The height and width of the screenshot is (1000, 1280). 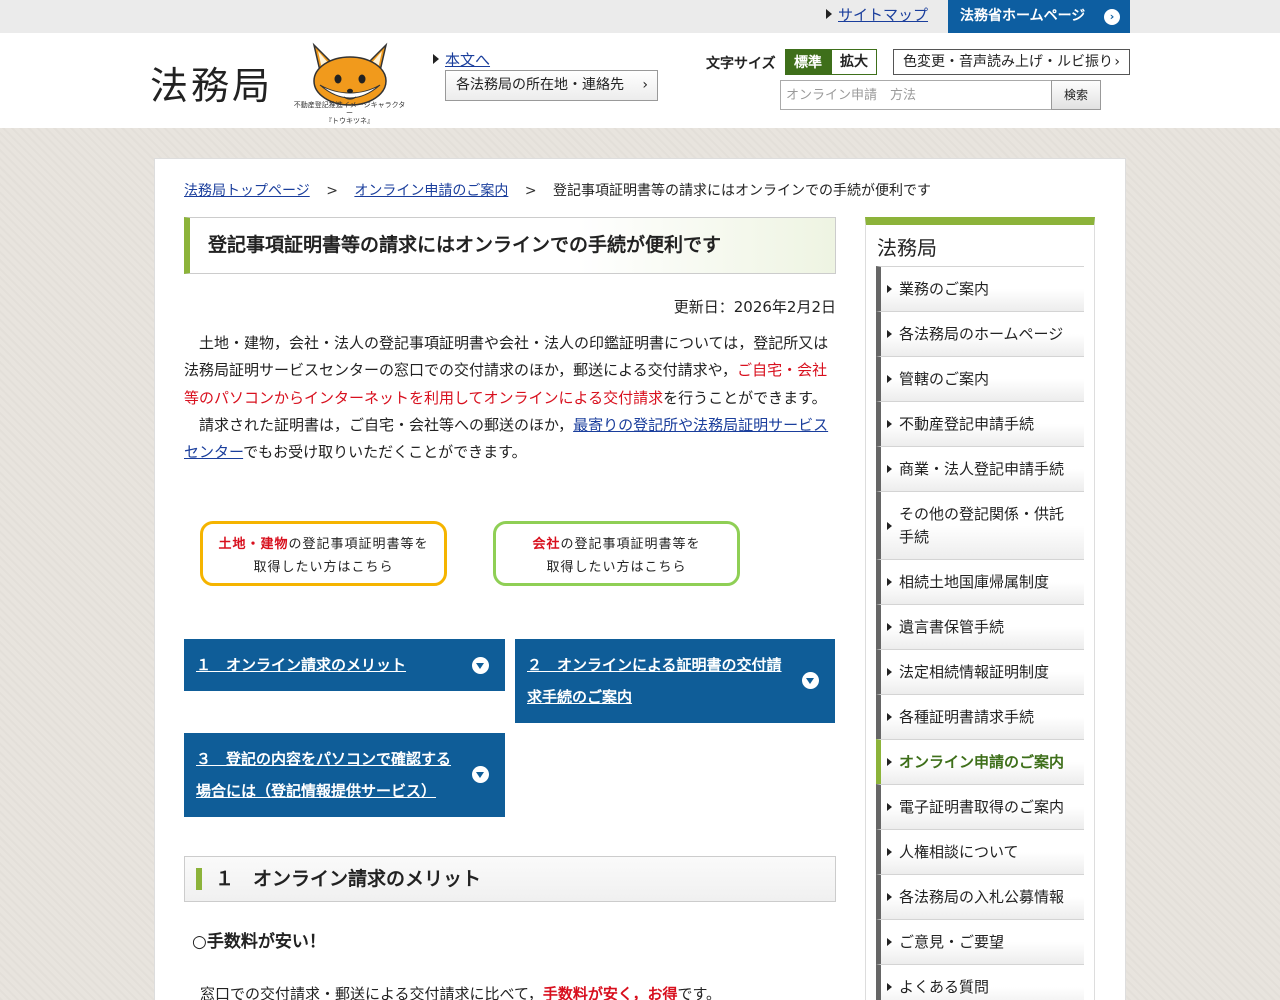 I want to click on sidebar-item-business: 業務のご案内, so click(x=980, y=288).